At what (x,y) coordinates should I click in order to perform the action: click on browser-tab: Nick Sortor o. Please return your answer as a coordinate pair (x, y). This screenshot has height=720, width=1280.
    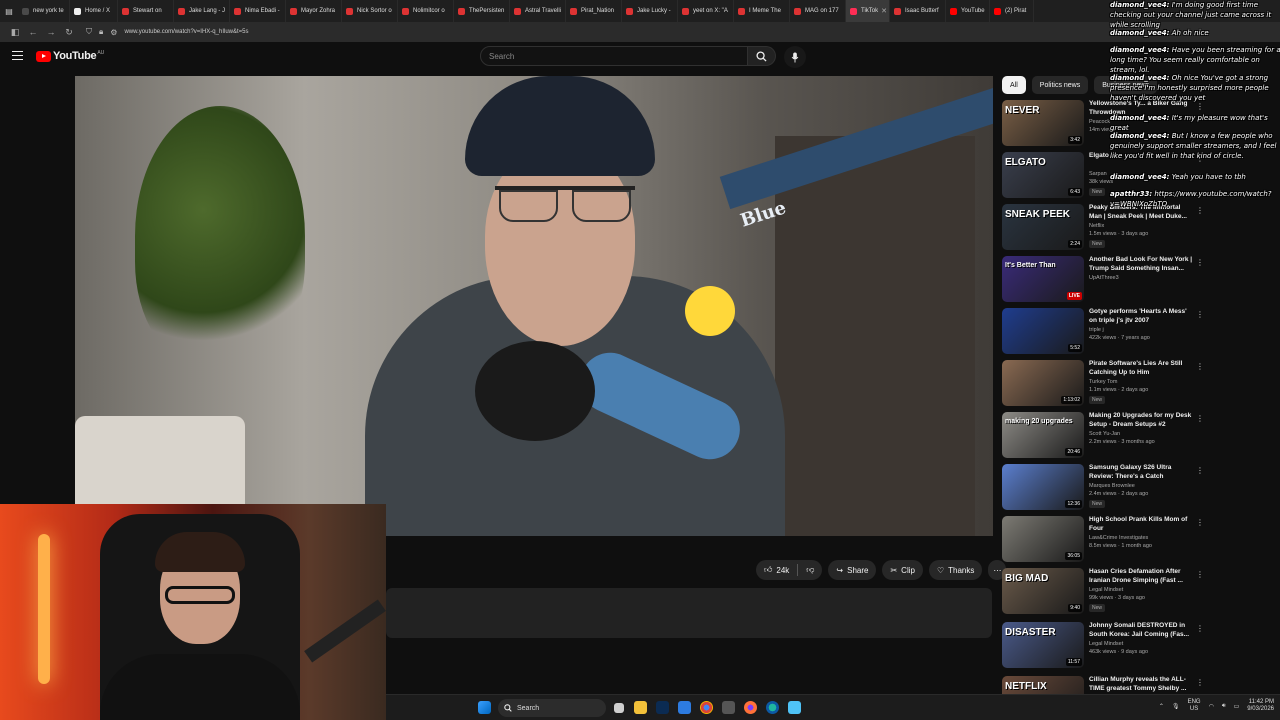
    Looking at the image, I should click on (370, 11).